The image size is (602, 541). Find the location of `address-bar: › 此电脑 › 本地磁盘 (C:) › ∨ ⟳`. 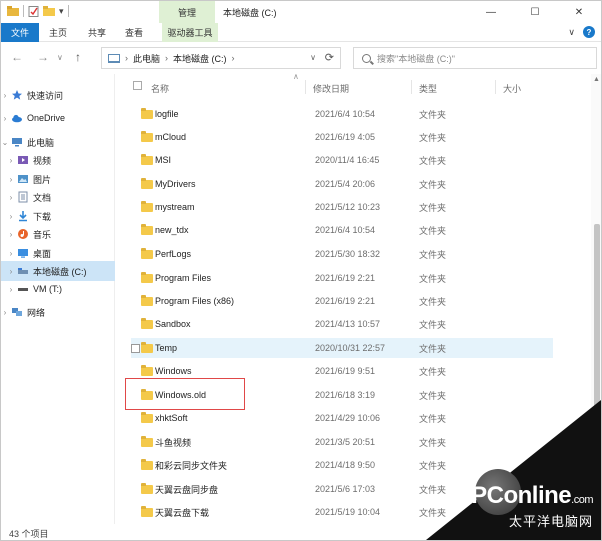

address-bar: › 此电脑 › 本地磁盘 (C:) › ∨ ⟳ is located at coordinates (221, 58).